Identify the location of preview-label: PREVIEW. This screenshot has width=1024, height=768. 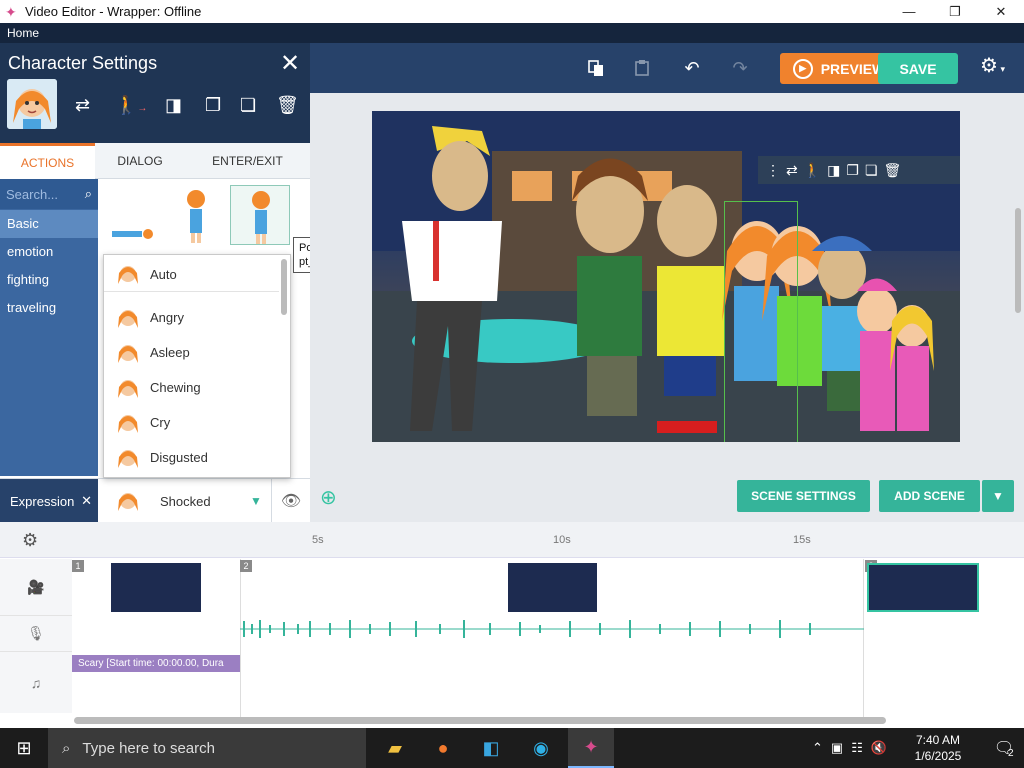
(853, 68).